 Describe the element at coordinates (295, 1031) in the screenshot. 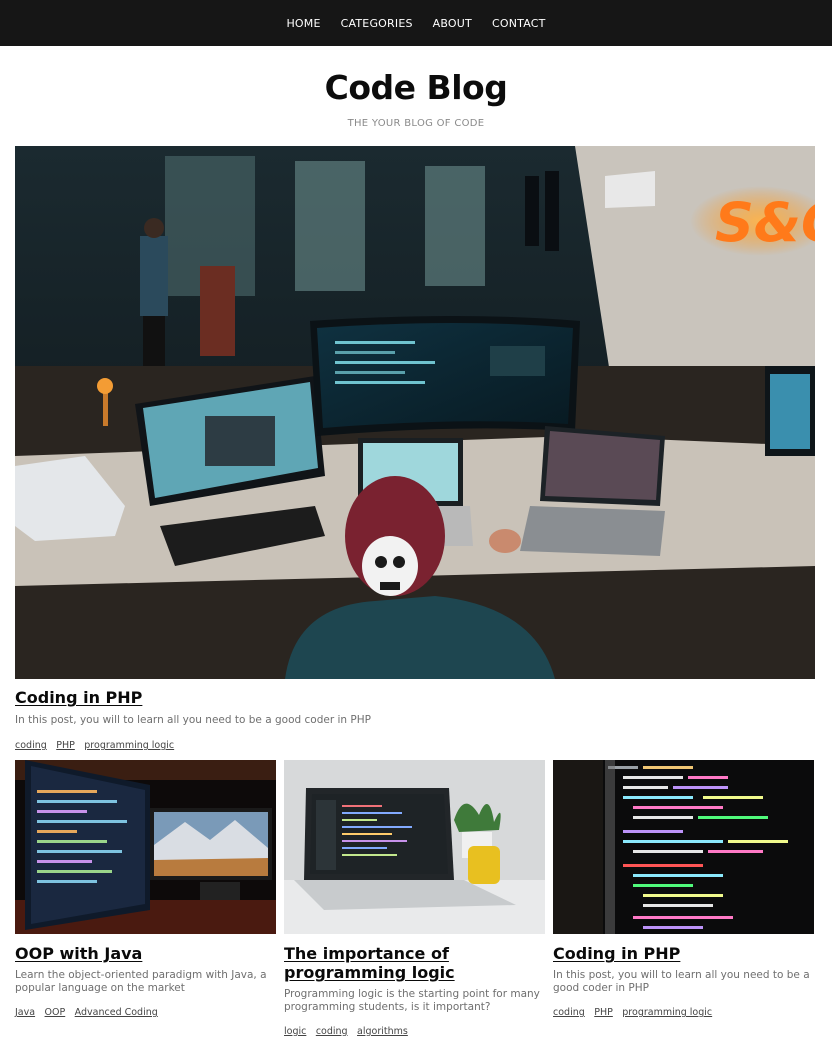

I see `tag-link: logic` at that location.